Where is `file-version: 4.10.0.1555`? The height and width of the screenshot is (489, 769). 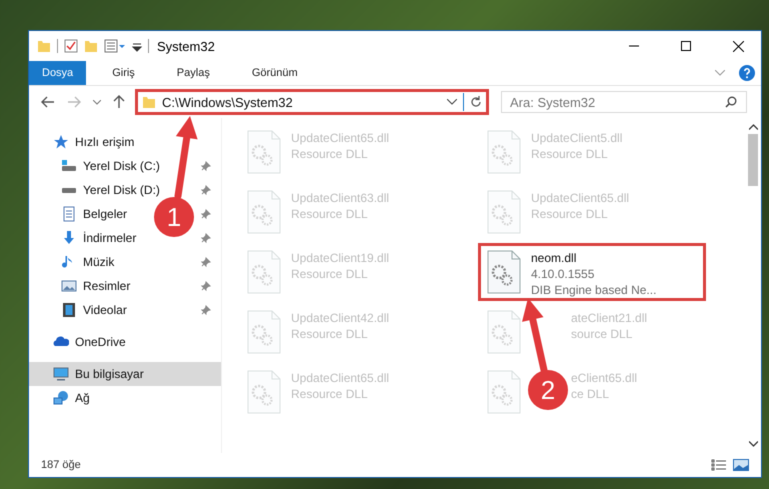 file-version: 4.10.0.1555 is located at coordinates (562, 274).